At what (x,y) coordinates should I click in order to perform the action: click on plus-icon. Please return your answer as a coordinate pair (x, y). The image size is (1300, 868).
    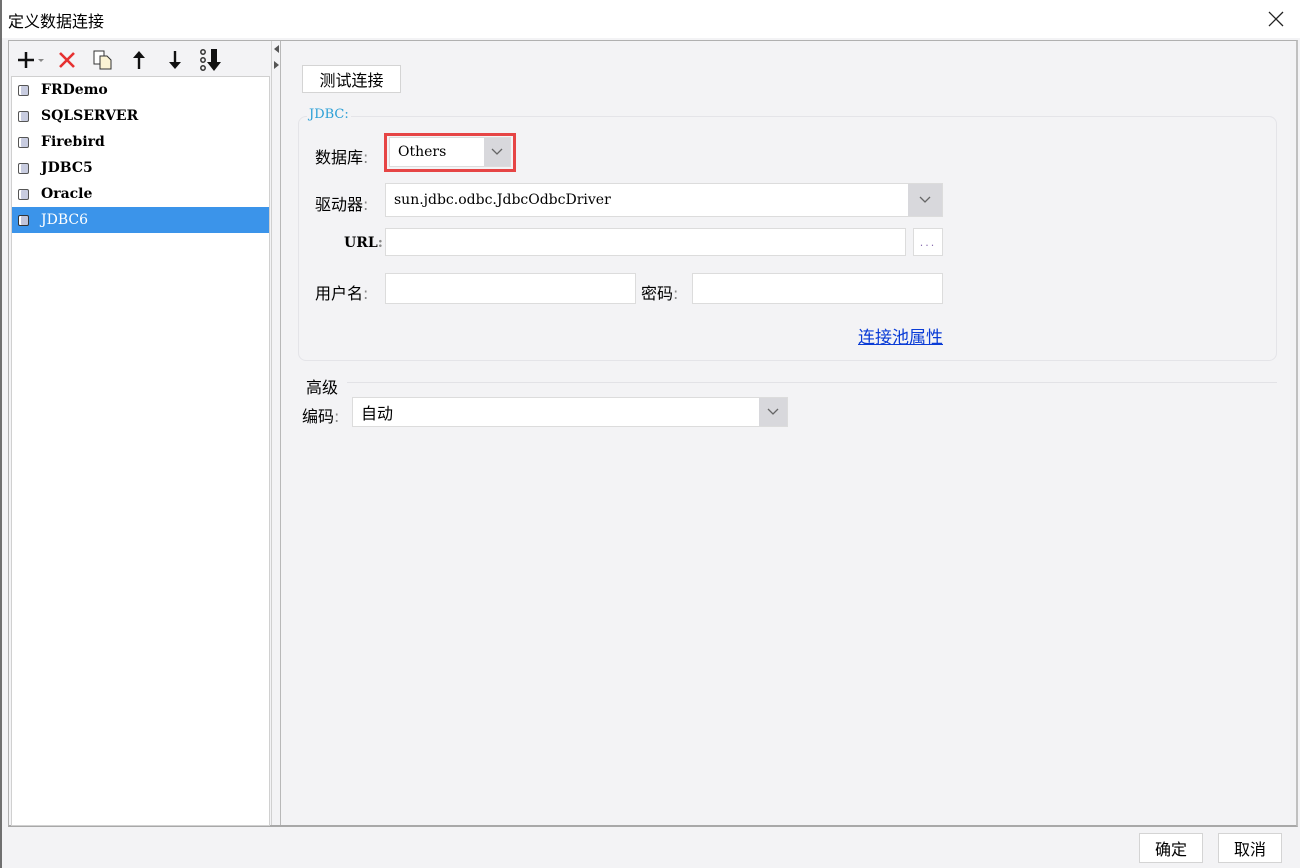
    Looking at the image, I should click on (31, 60).